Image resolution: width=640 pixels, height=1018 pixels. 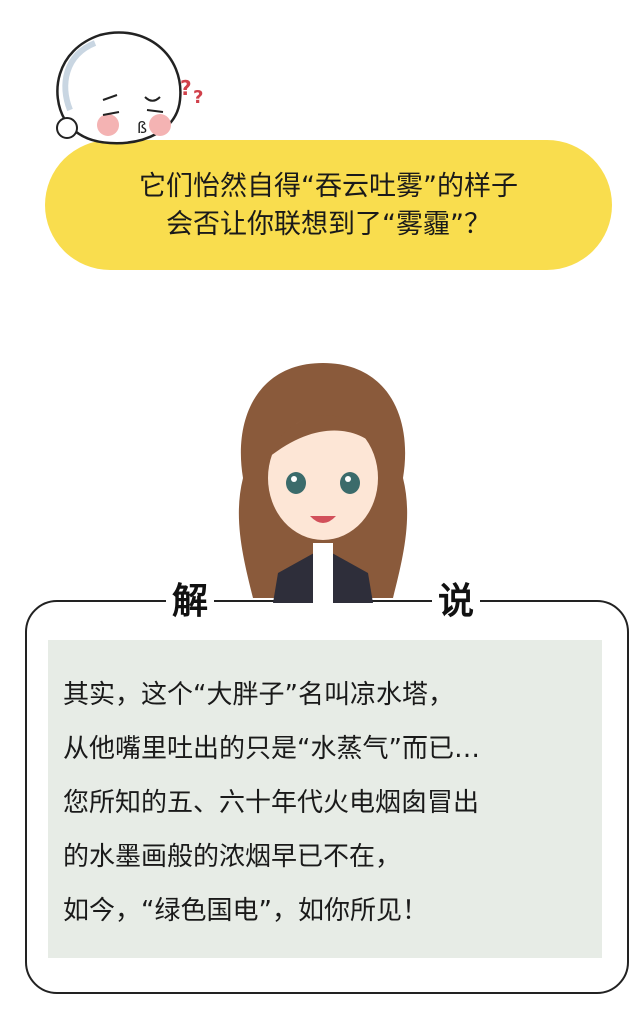 What do you see at coordinates (456, 598) in the screenshot?
I see `title-char-shuo: 说` at bounding box center [456, 598].